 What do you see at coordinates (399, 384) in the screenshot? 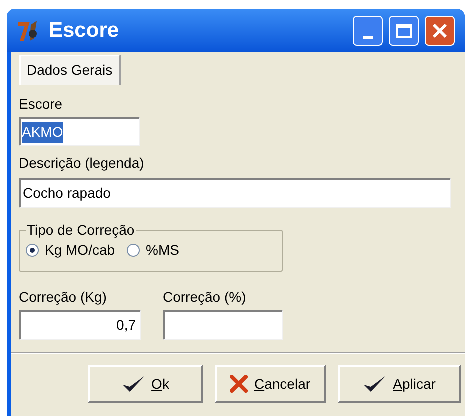
I see `dialog-button: Aplicar` at bounding box center [399, 384].